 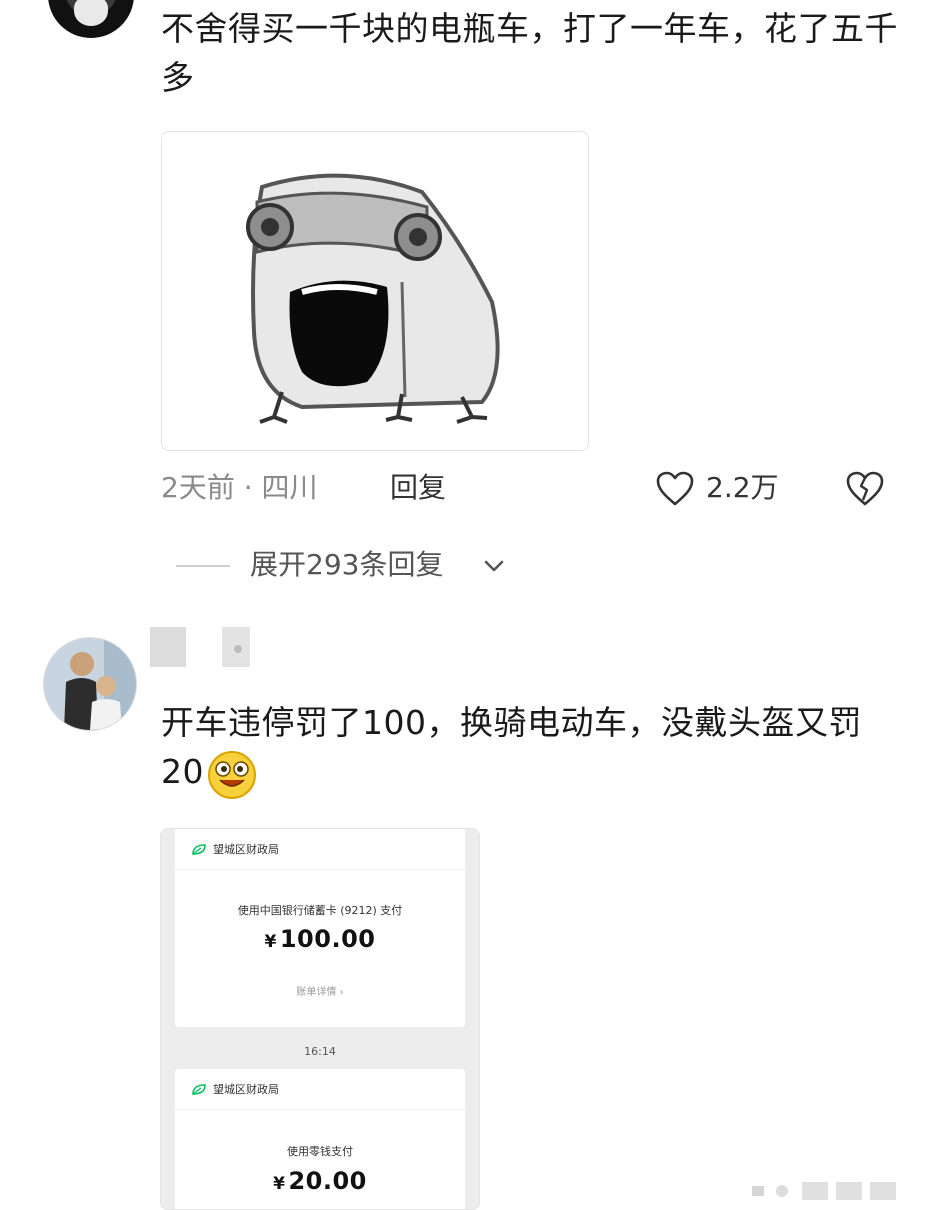 What do you see at coordinates (346, 565) in the screenshot?
I see `expand-replies-button: 展开293条回复` at bounding box center [346, 565].